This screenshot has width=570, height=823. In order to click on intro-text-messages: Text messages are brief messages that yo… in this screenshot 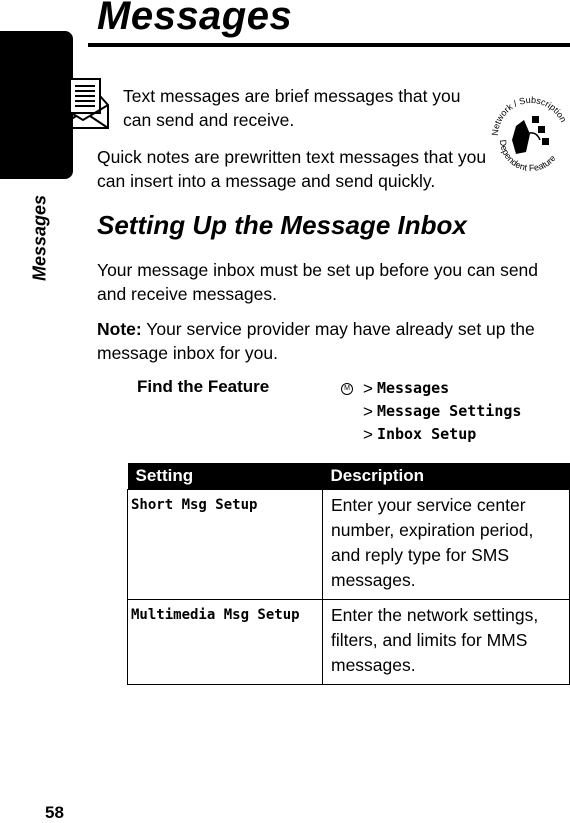, I will do `click(292, 108)`.